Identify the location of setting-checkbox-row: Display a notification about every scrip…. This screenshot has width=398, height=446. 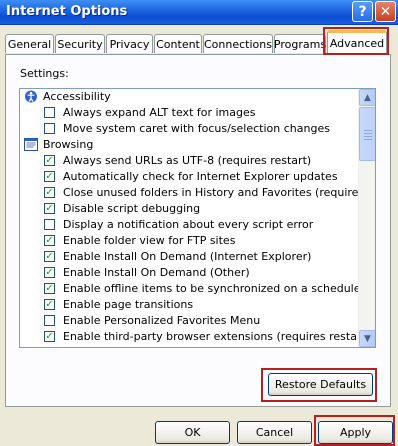
(189, 225).